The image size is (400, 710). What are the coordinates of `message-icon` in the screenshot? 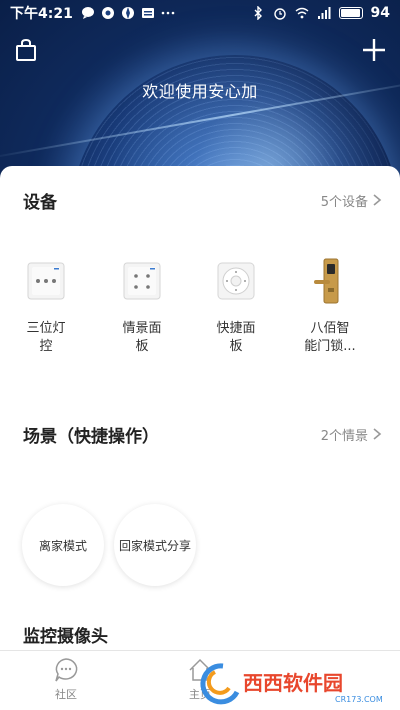 It's located at (87, 13).